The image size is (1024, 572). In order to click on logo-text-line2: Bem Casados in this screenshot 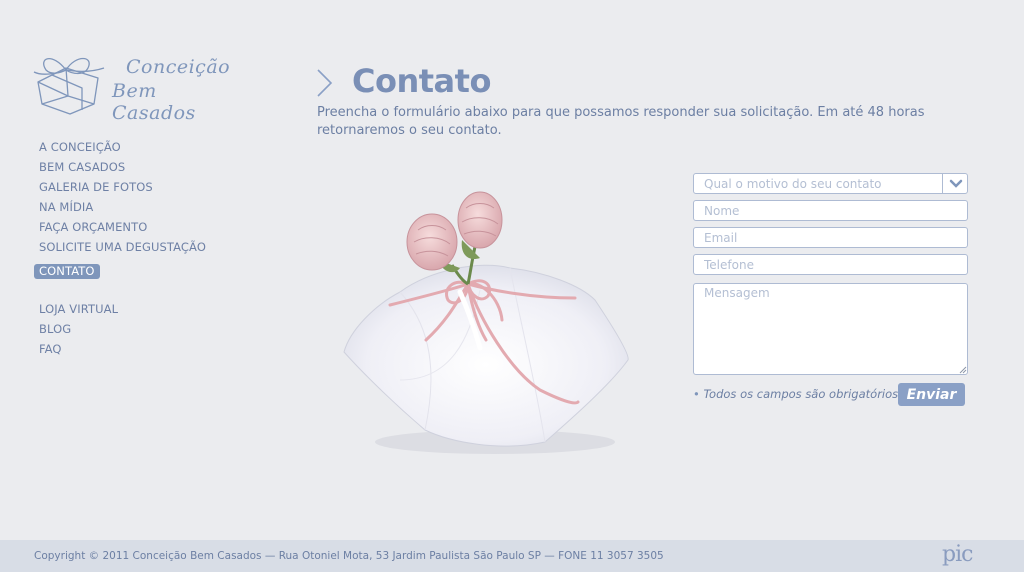, I will do `click(154, 102)`.